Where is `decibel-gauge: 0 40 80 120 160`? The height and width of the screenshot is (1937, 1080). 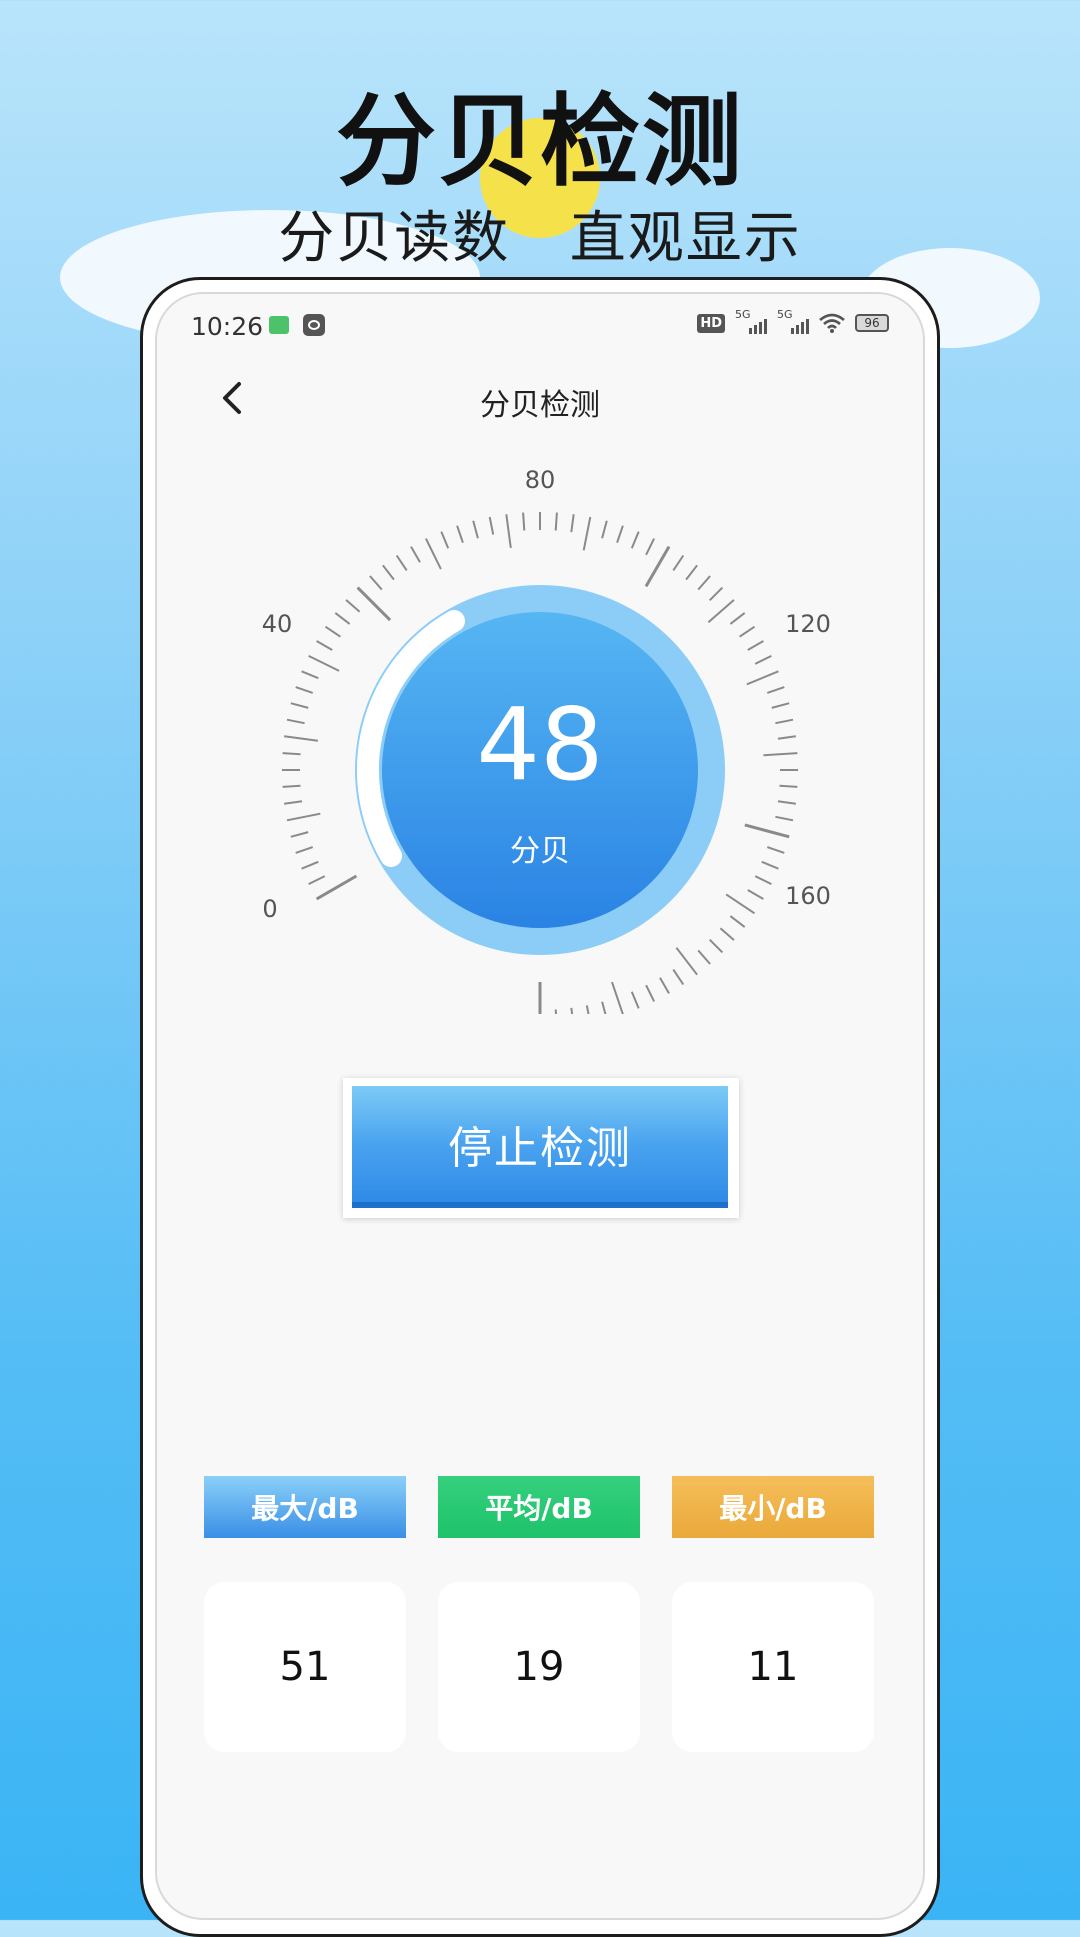 decibel-gauge: 0 40 80 120 160 is located at coordinates (546, 740).